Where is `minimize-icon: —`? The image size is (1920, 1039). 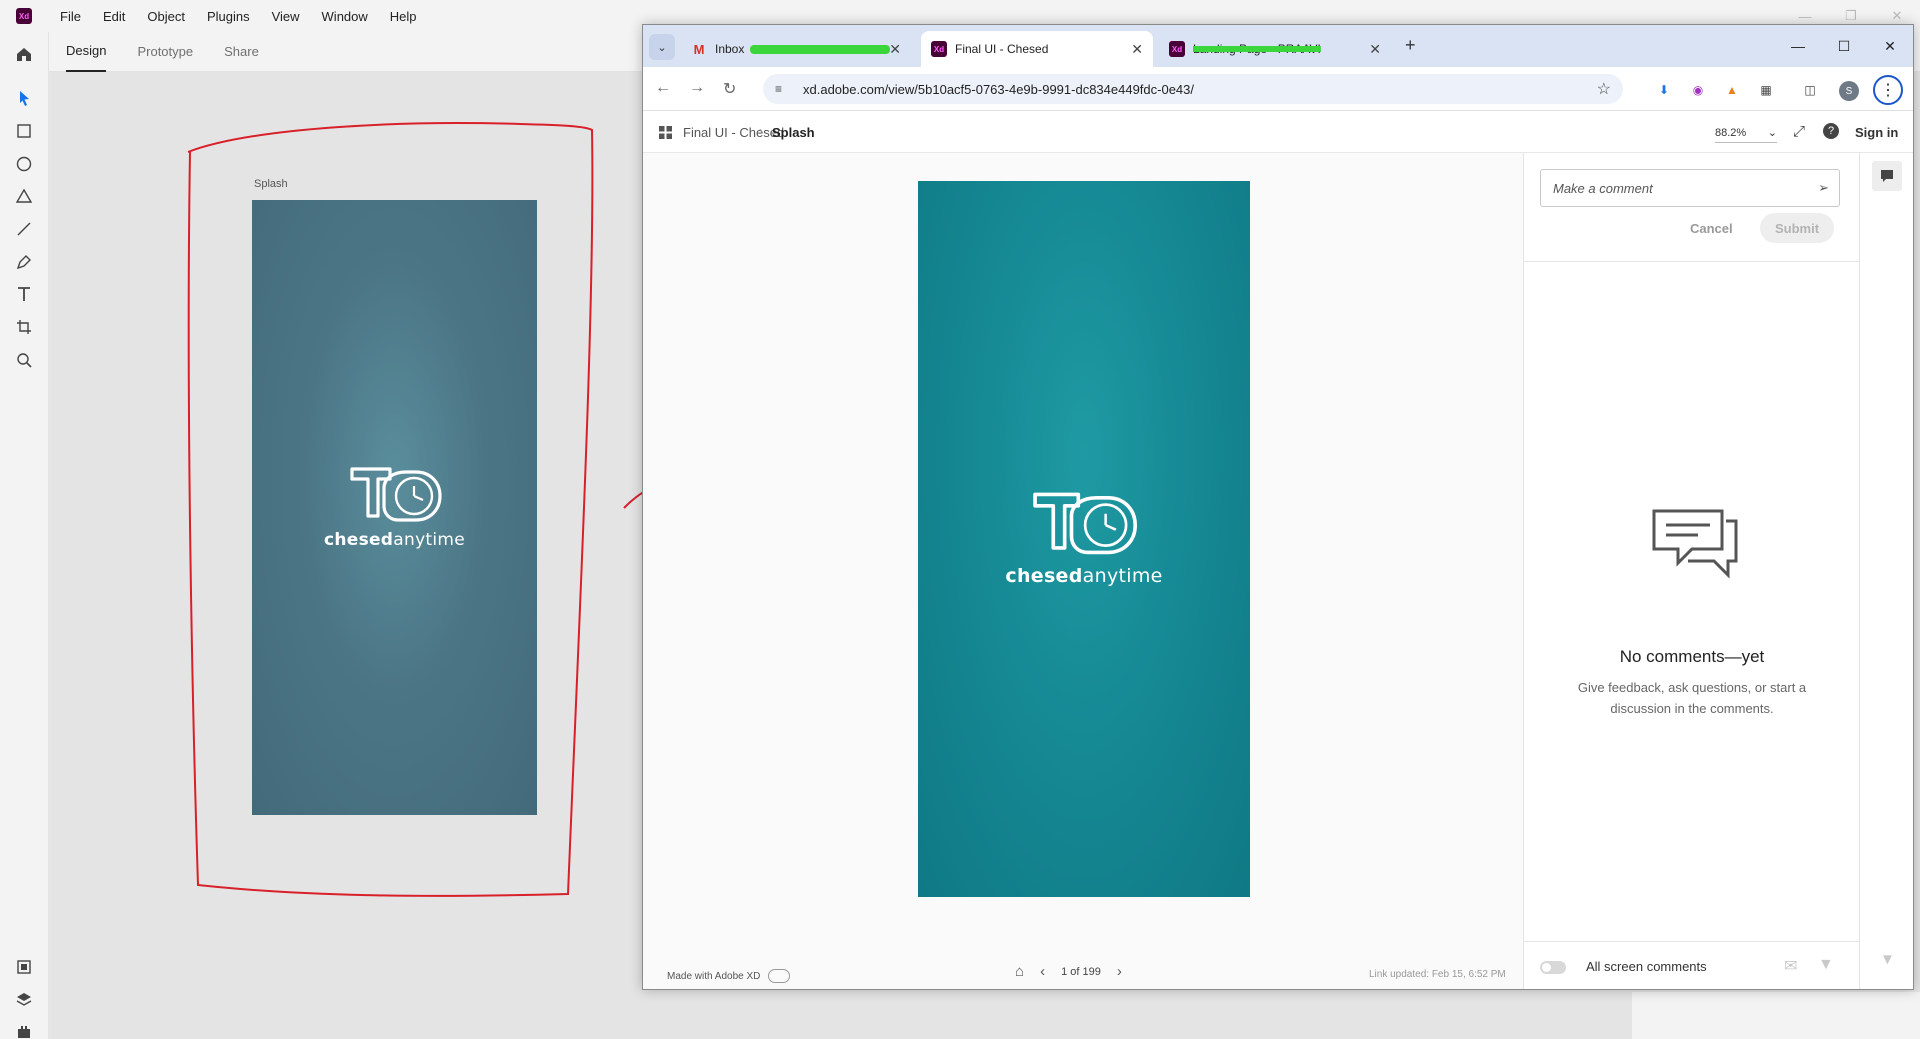 minimize-icon: — is located at coordinates (1798, 46).